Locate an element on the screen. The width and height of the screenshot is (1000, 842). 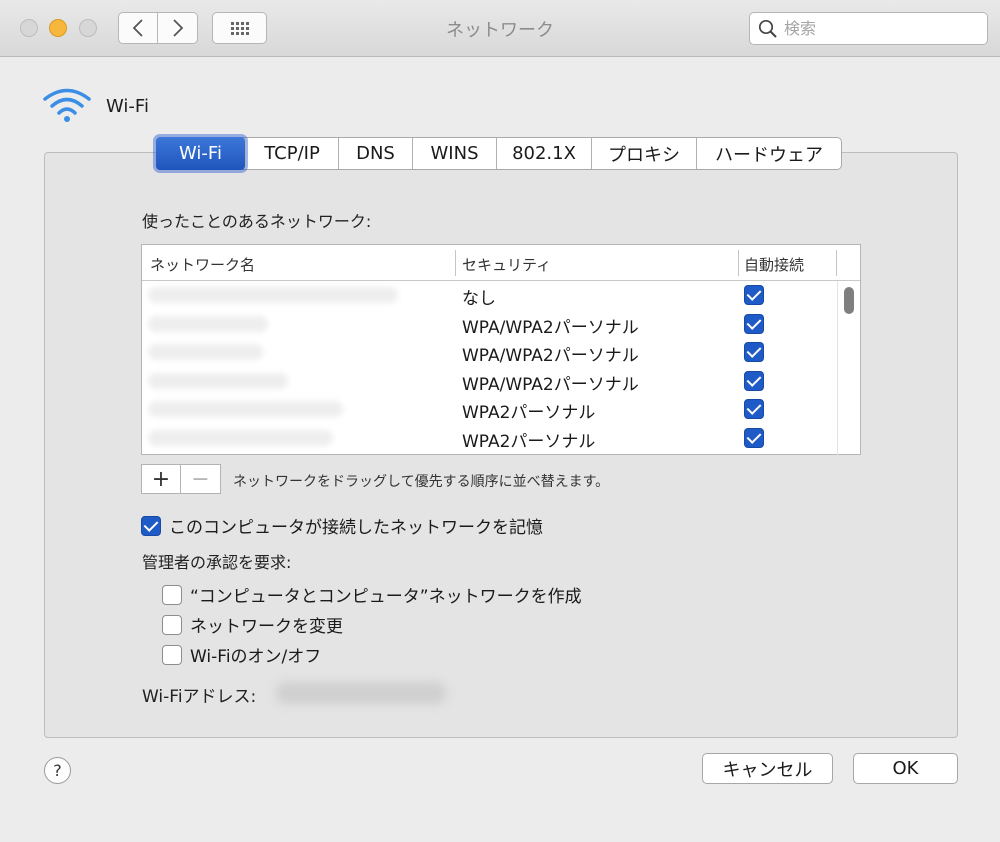
table-header: ネットワーク名 セキュリティ 自動接続 is located at coordinates (501, 263).